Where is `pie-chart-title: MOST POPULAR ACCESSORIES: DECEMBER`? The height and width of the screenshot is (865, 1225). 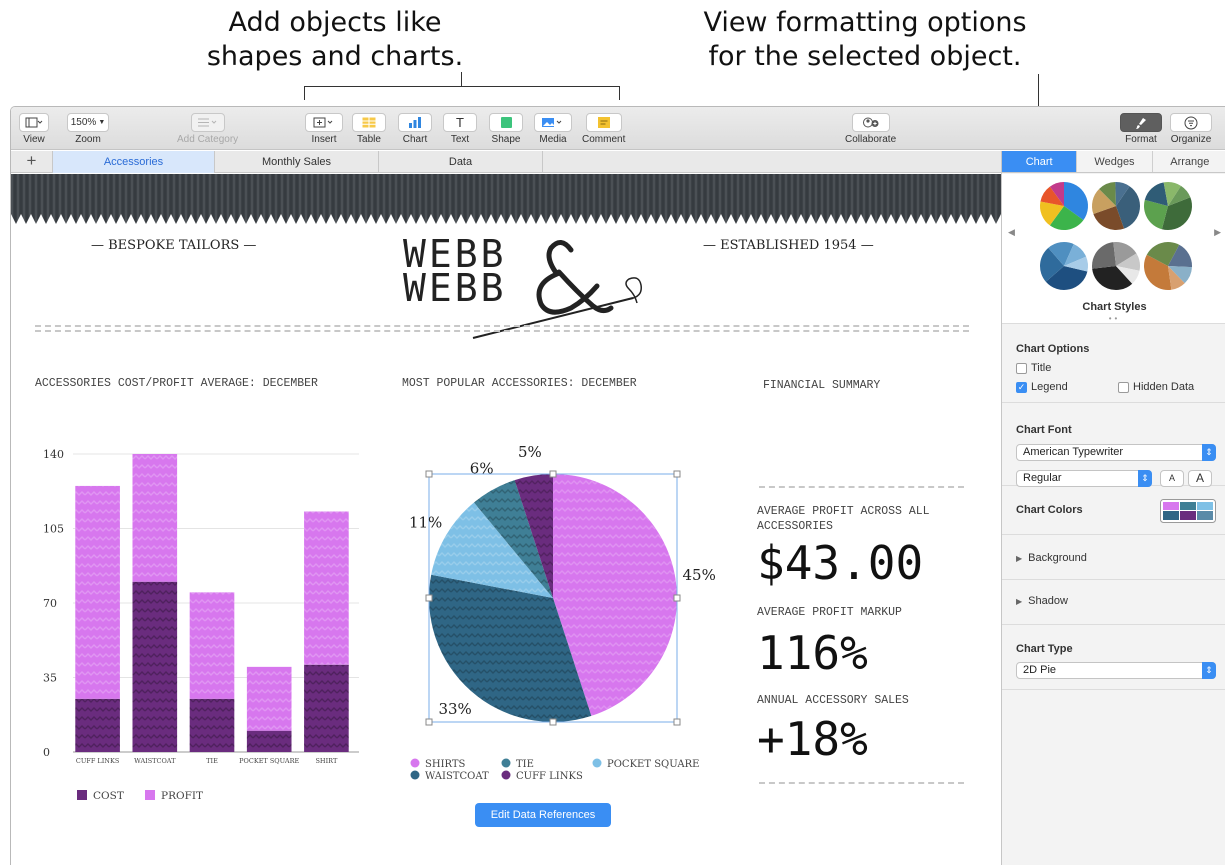
pie-chart-title: MOST POPULAR ACCESSORIES: DECEMBER is located at coordinates (519, 383).